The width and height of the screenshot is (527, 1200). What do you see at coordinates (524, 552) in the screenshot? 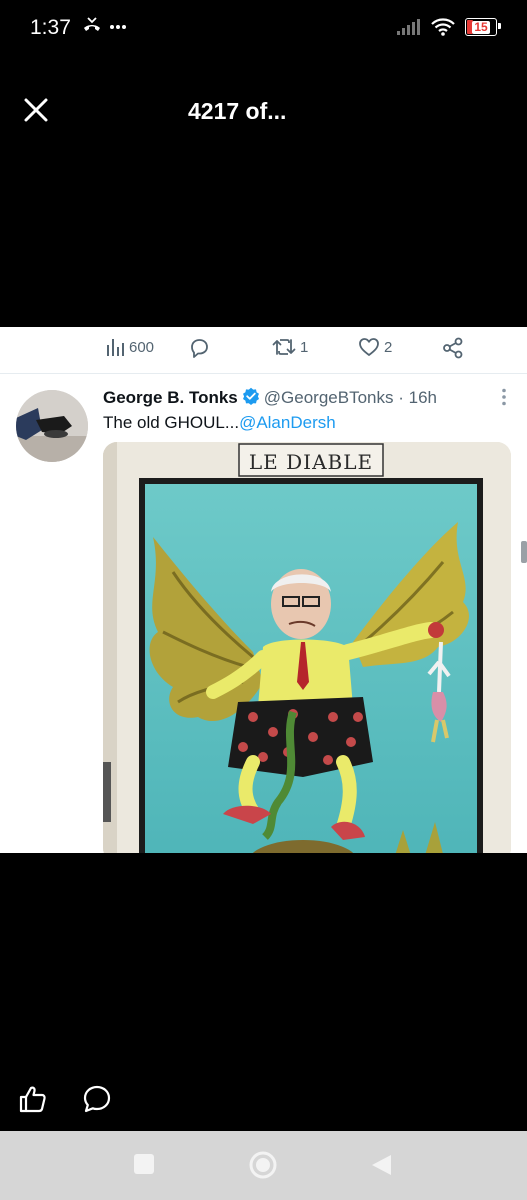
I see `scroll-handle` at bounding box center [524, 552].